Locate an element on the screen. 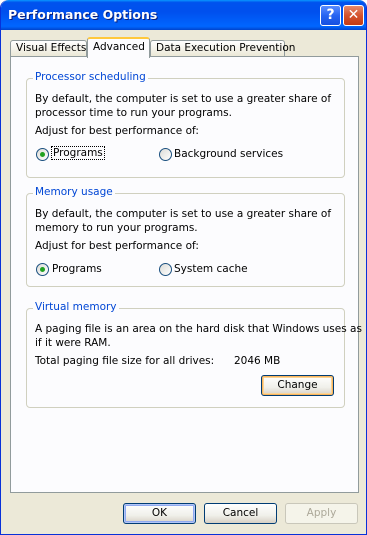  processor-background-services-label: Background services is located at coordinates (228, 154).